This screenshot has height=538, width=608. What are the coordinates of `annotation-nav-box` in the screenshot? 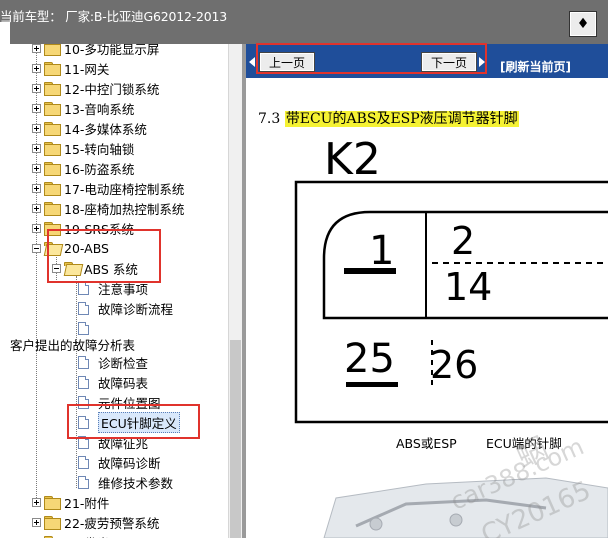 It's located at (371, 58).